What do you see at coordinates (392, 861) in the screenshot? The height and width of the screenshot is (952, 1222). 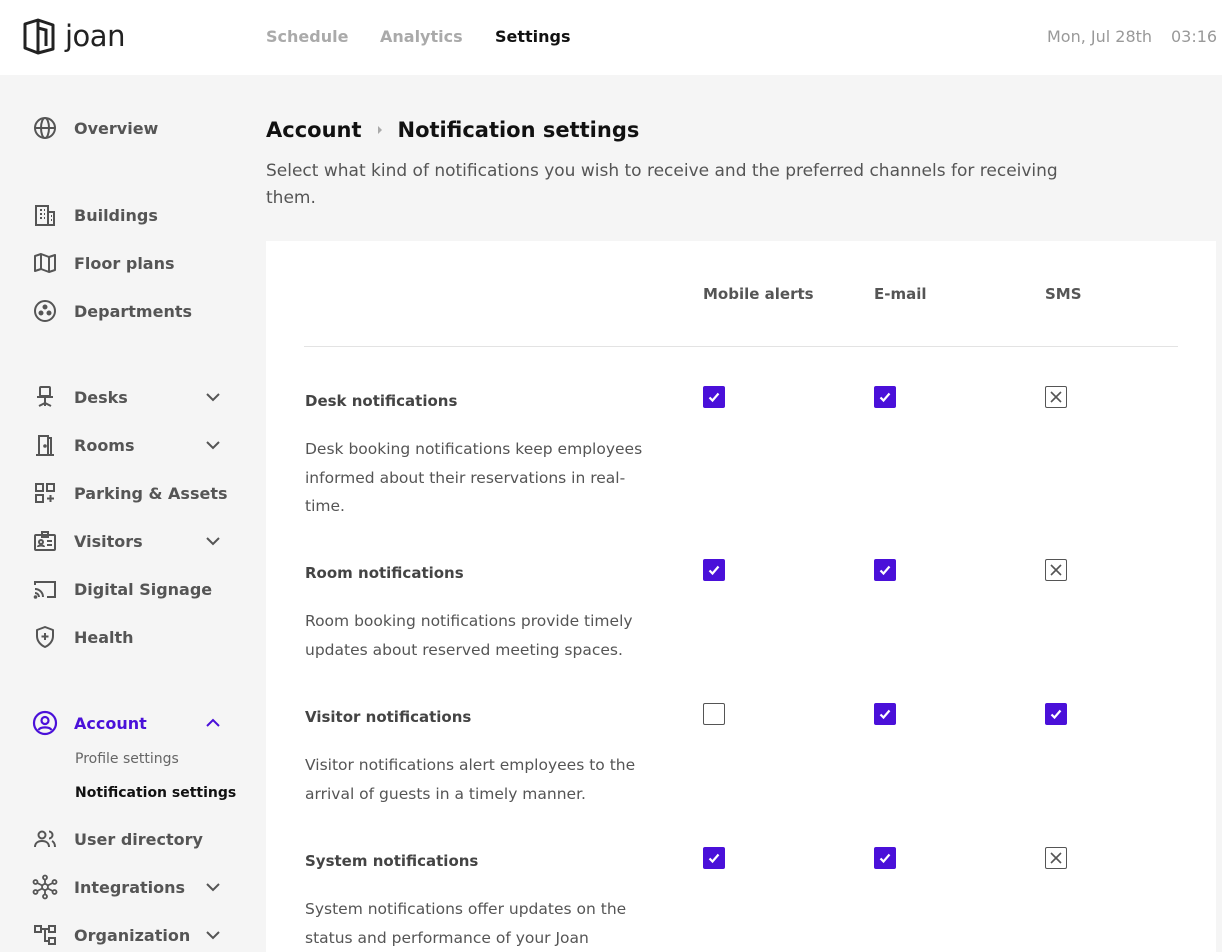 I see `system-notifications-title: System notifications` at bounding box center [392, 861].